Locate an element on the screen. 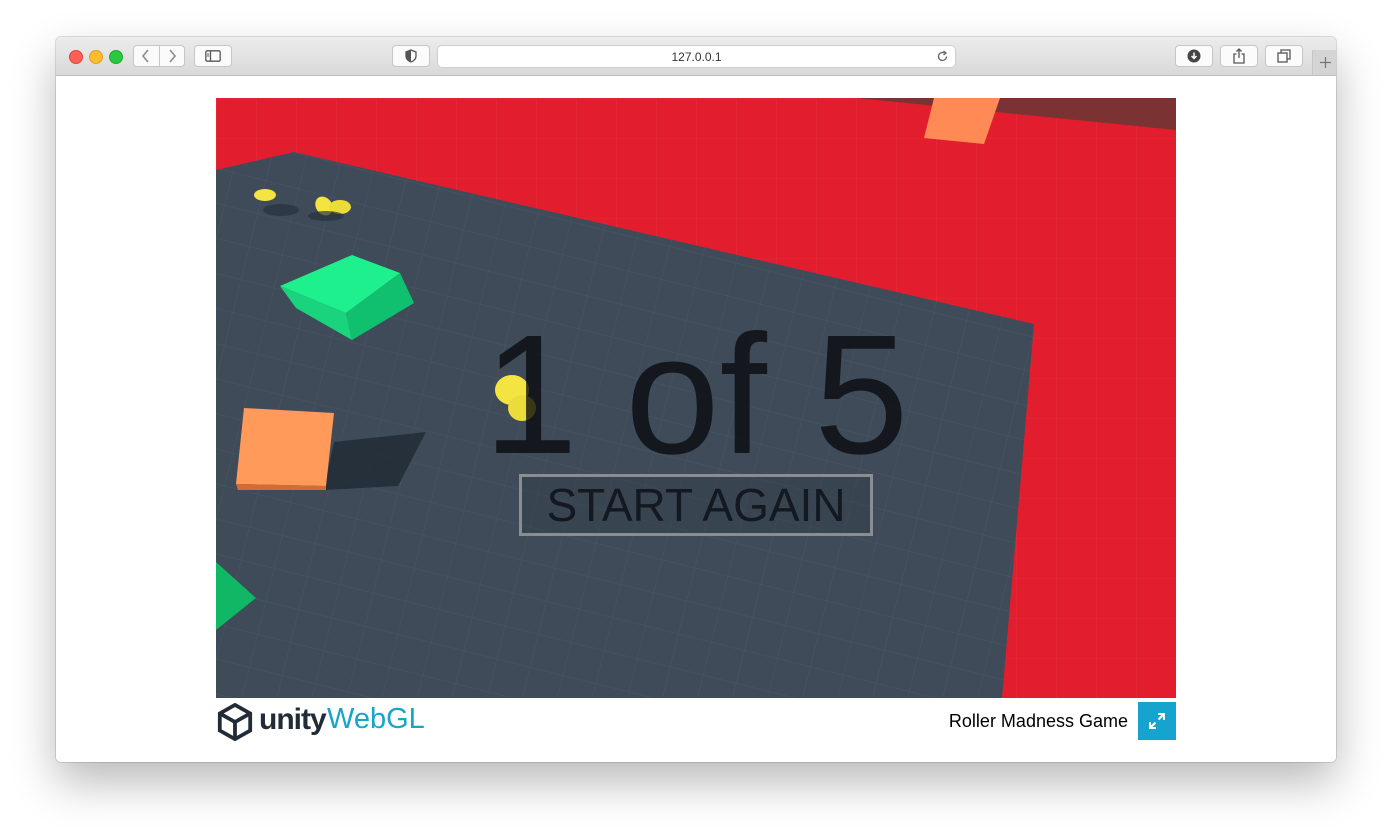  progress-text: 1 of 5 is located at coordinates (696, 395).